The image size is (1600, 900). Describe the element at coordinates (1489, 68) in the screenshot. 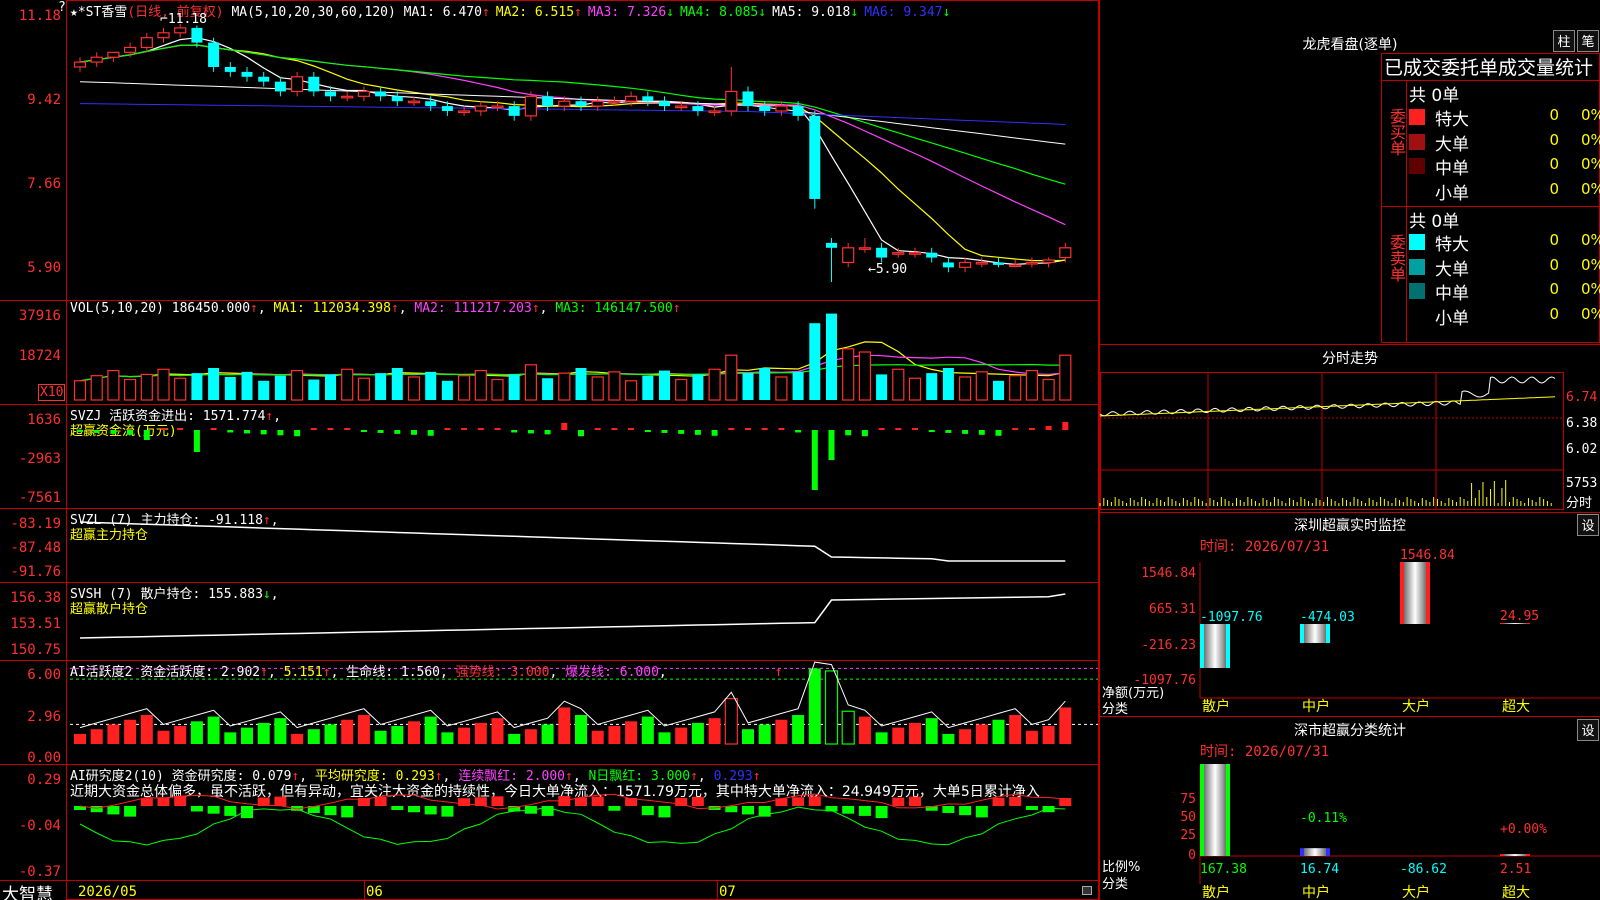

I see `dragon-tiger-subtitle: 已成交委托单成交量统计` at that location.